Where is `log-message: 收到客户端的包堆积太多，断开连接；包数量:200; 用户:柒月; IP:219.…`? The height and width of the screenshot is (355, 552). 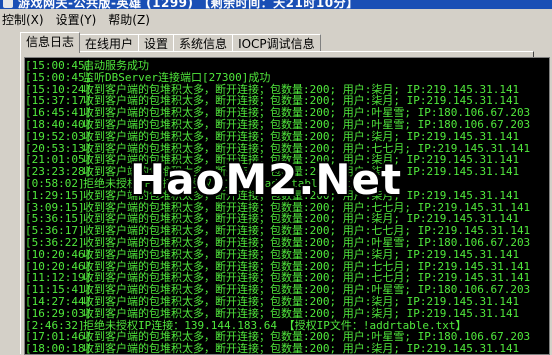 log-message: 收到客户端的包堆积太多，断开连接；包数量:200; 用户:柒月; IP:219.… is located at coordinates (301, 348).